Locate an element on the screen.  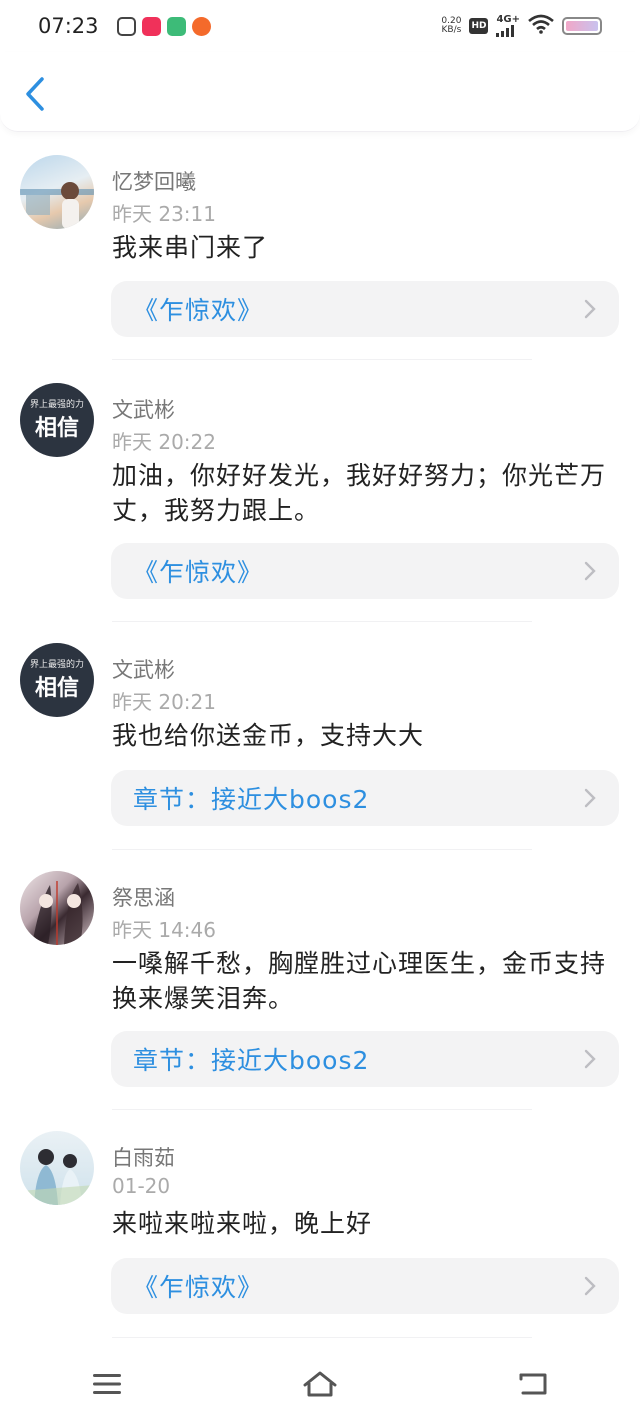
home-button is located at coordinates (320, 1384).